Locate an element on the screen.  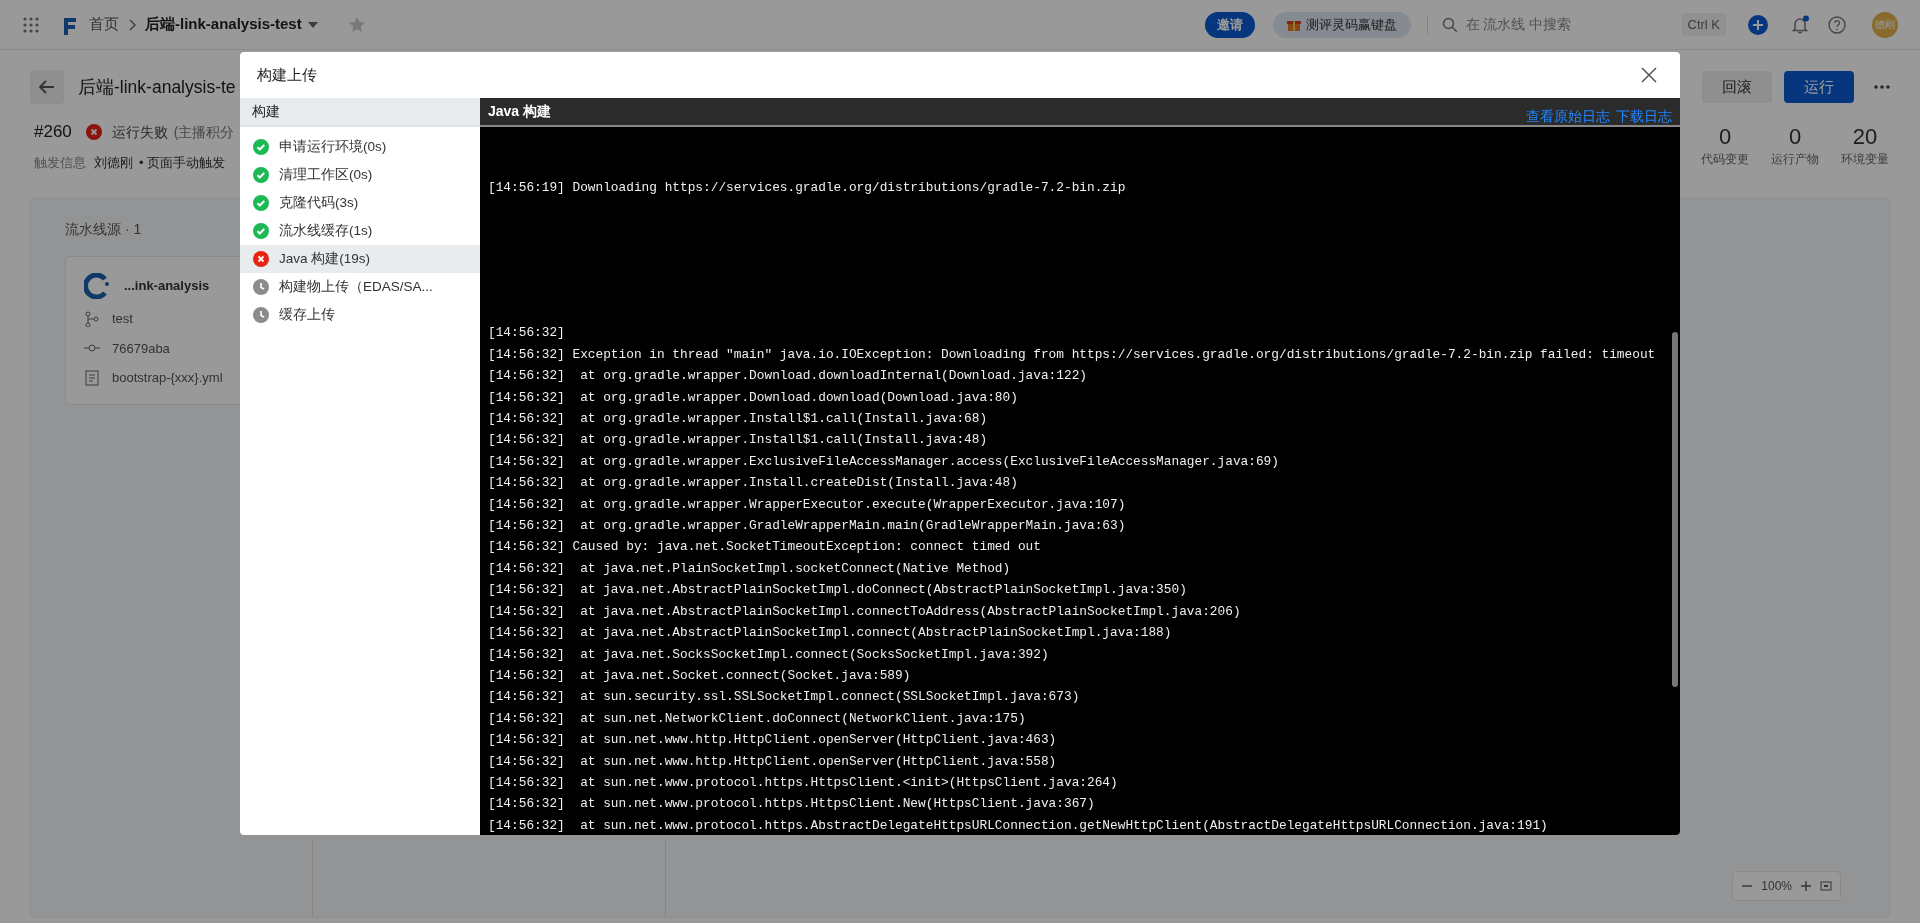
zoom-level: 100% is located at coordinates (1776, 886).